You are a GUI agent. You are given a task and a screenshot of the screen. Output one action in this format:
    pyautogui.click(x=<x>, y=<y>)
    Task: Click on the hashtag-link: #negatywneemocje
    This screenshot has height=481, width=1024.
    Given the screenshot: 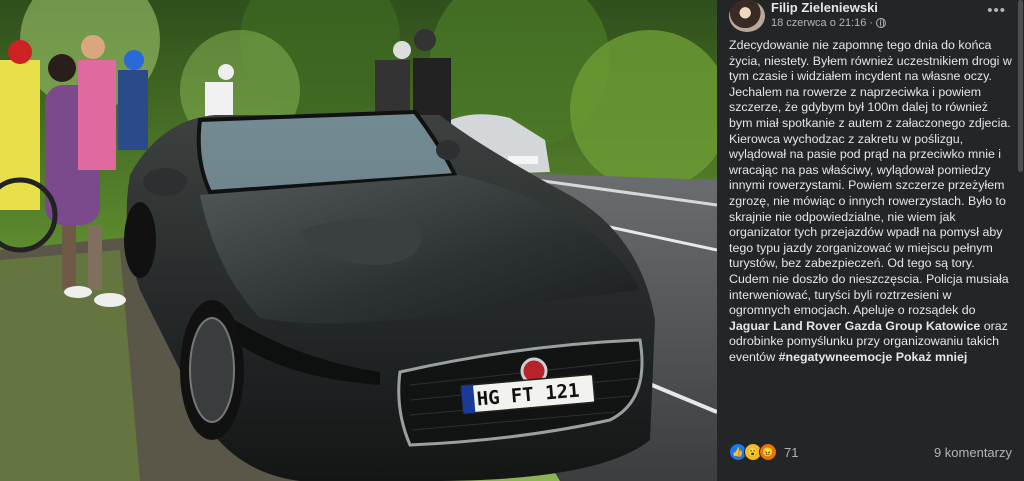 What is the action you would take?
    pyautogui.click(x=836, y=357)
    